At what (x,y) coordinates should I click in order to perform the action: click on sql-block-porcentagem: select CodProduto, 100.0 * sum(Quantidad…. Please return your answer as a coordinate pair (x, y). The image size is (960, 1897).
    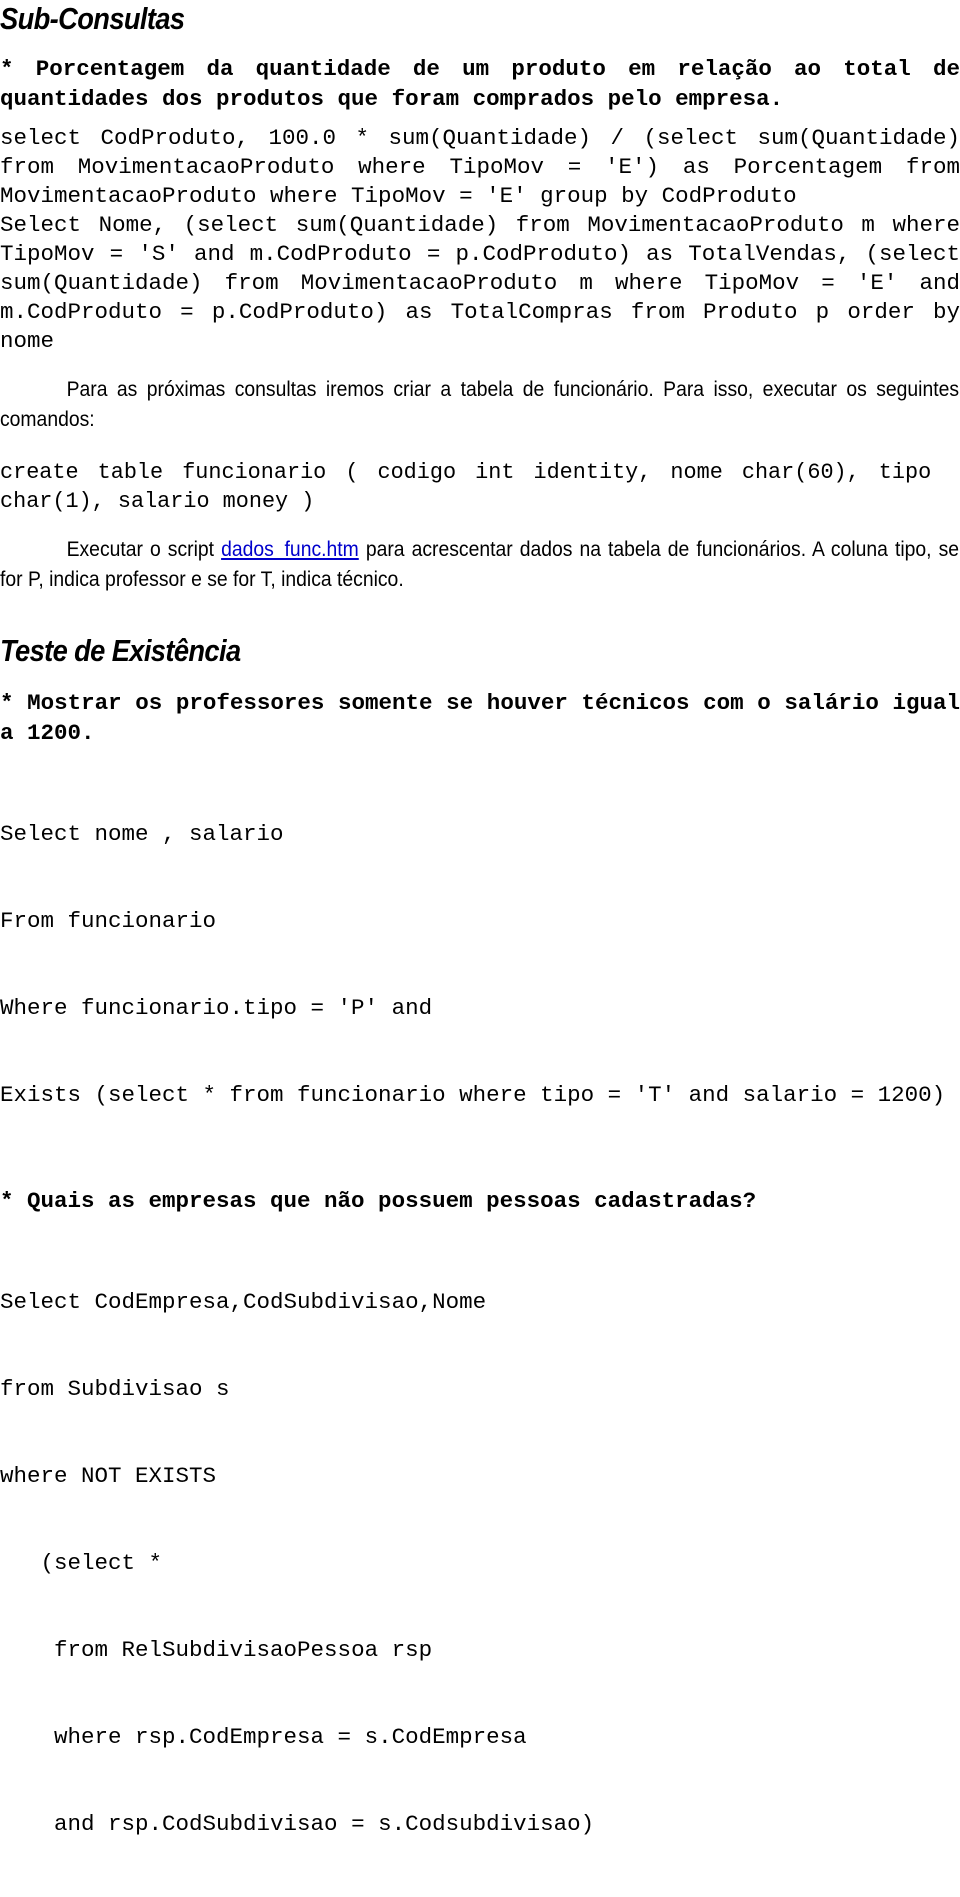
    Looking at the image, I should click on (480, 167).